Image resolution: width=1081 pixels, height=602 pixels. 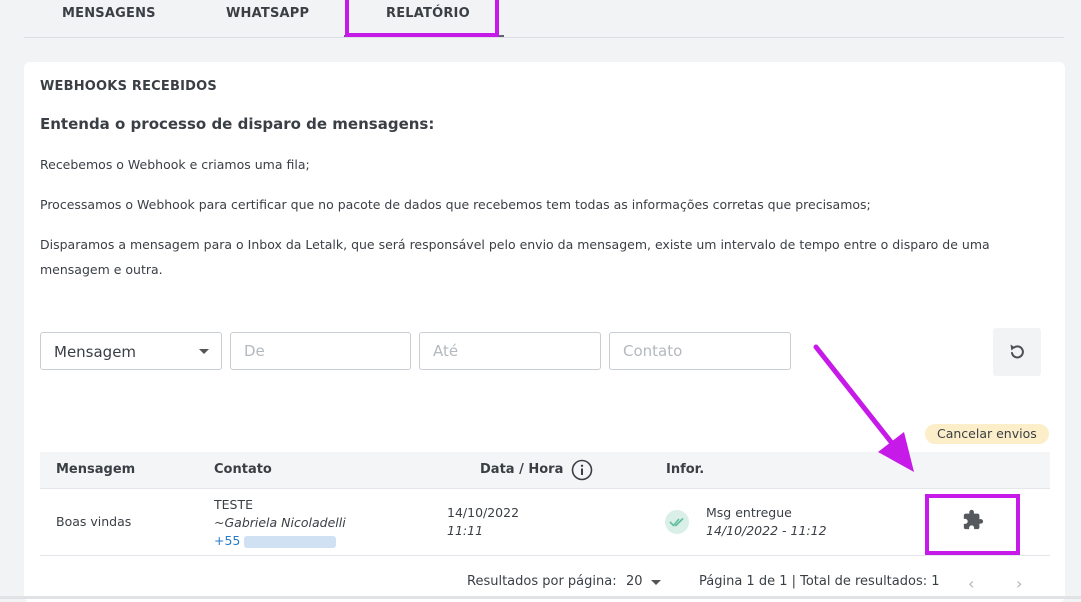 What do you see at coordinates (95, 352) in the screenshot?
I see `message-type-value: Mensagem` at bounding box center [95, 352].